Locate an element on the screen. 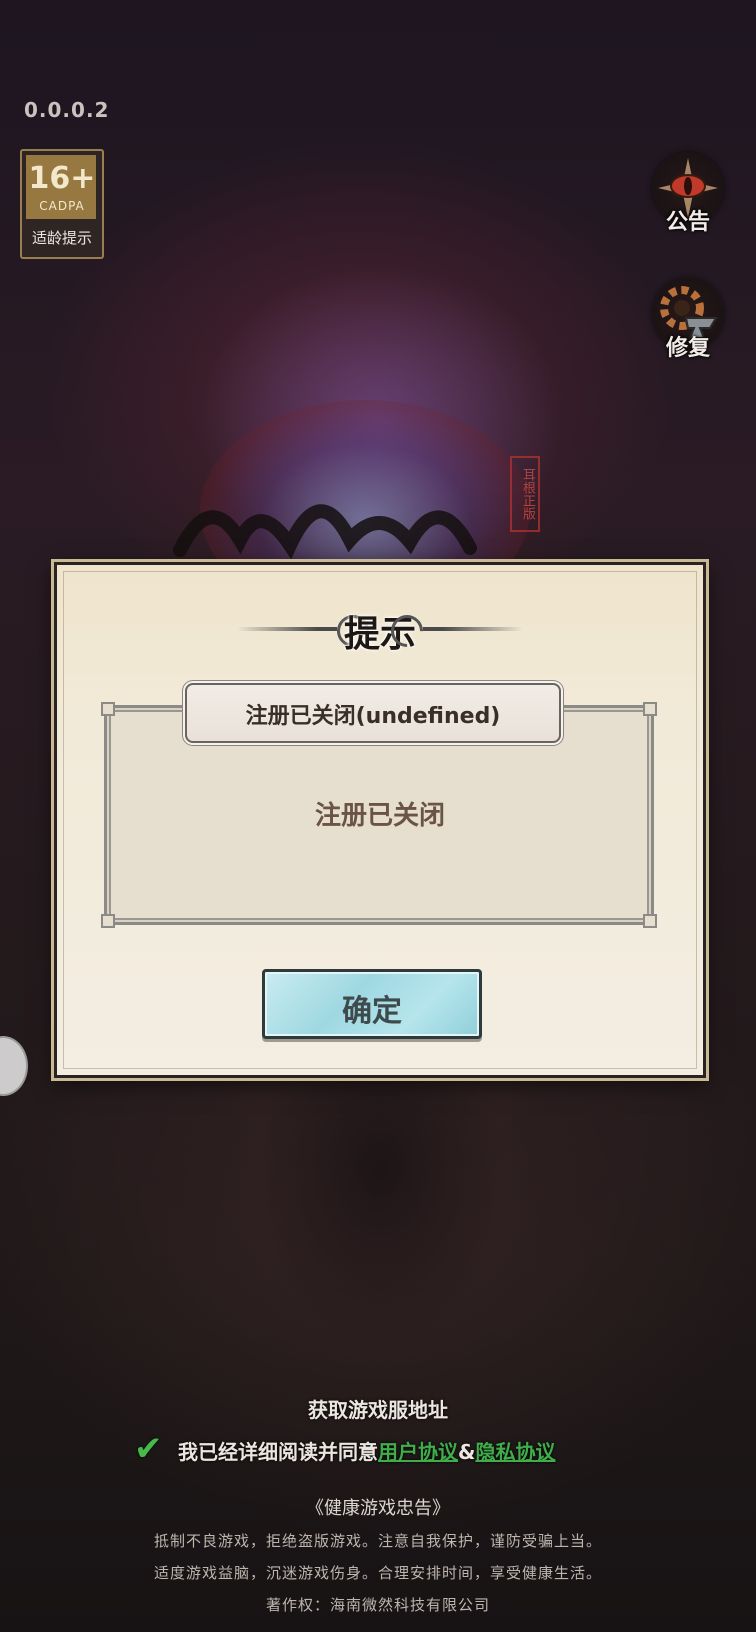 Image resolution: width=756 pixels, height=1632 pixels. confirm-button: 确定 is located at coordinates (372, 1004).